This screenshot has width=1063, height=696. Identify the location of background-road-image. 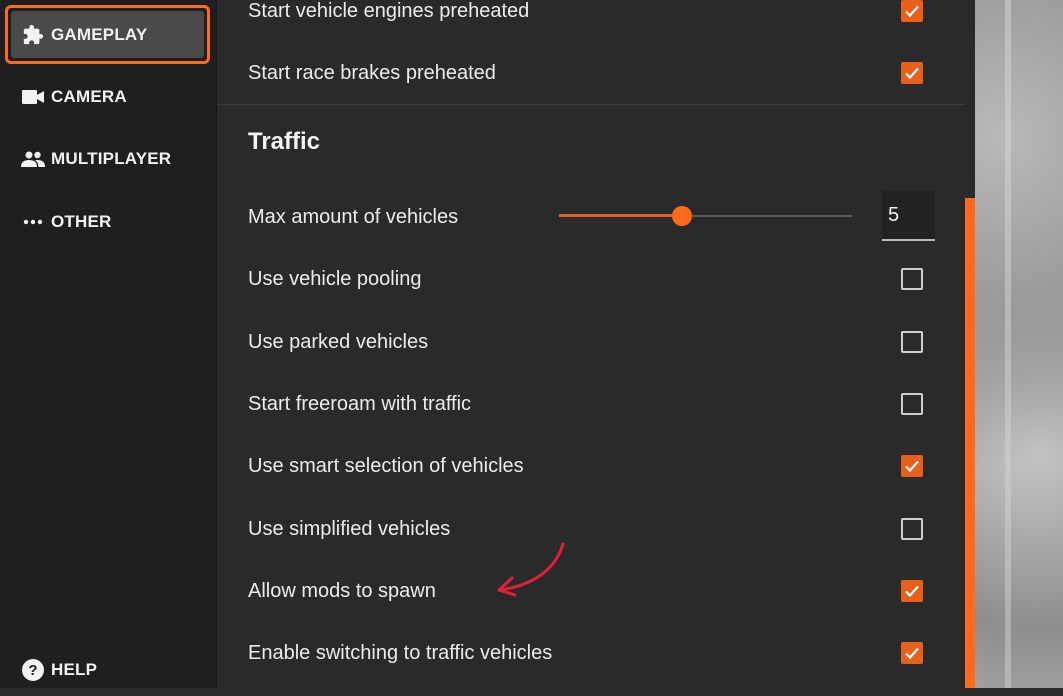
(1019, 344).